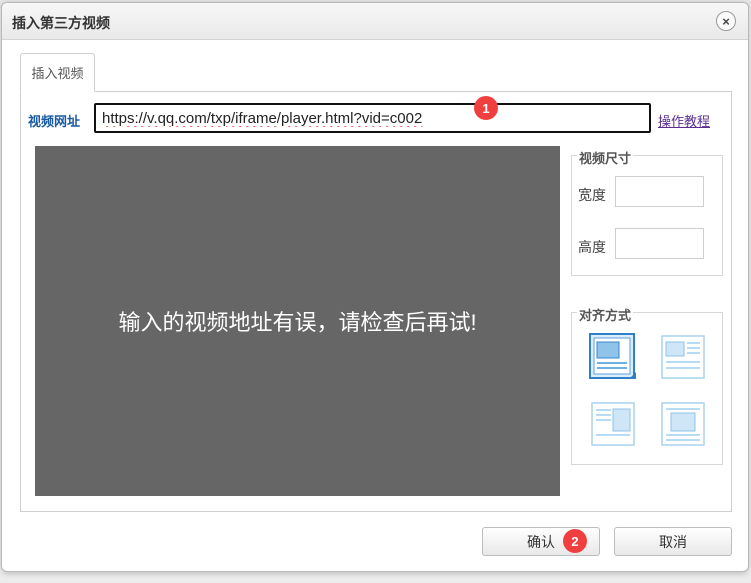  Describe the element at coordinates (372, 118) in the screenshot. I see `video-url-input` at that location.